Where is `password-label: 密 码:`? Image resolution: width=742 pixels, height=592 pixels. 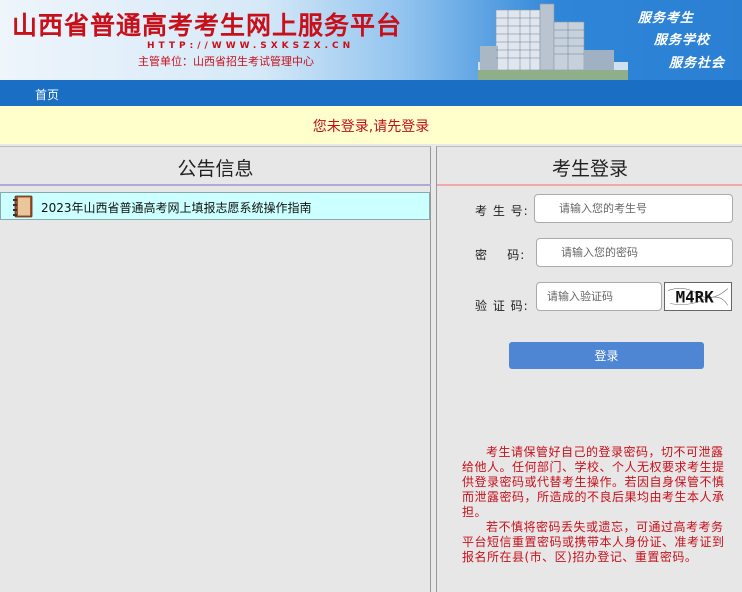 password-label: 密 码: is located at coordinates (500, 255).